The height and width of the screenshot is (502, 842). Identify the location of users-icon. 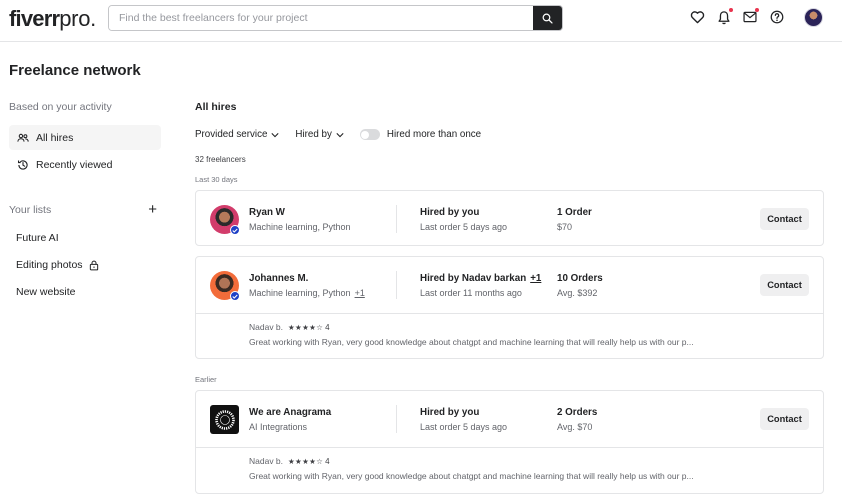
(23, 138).